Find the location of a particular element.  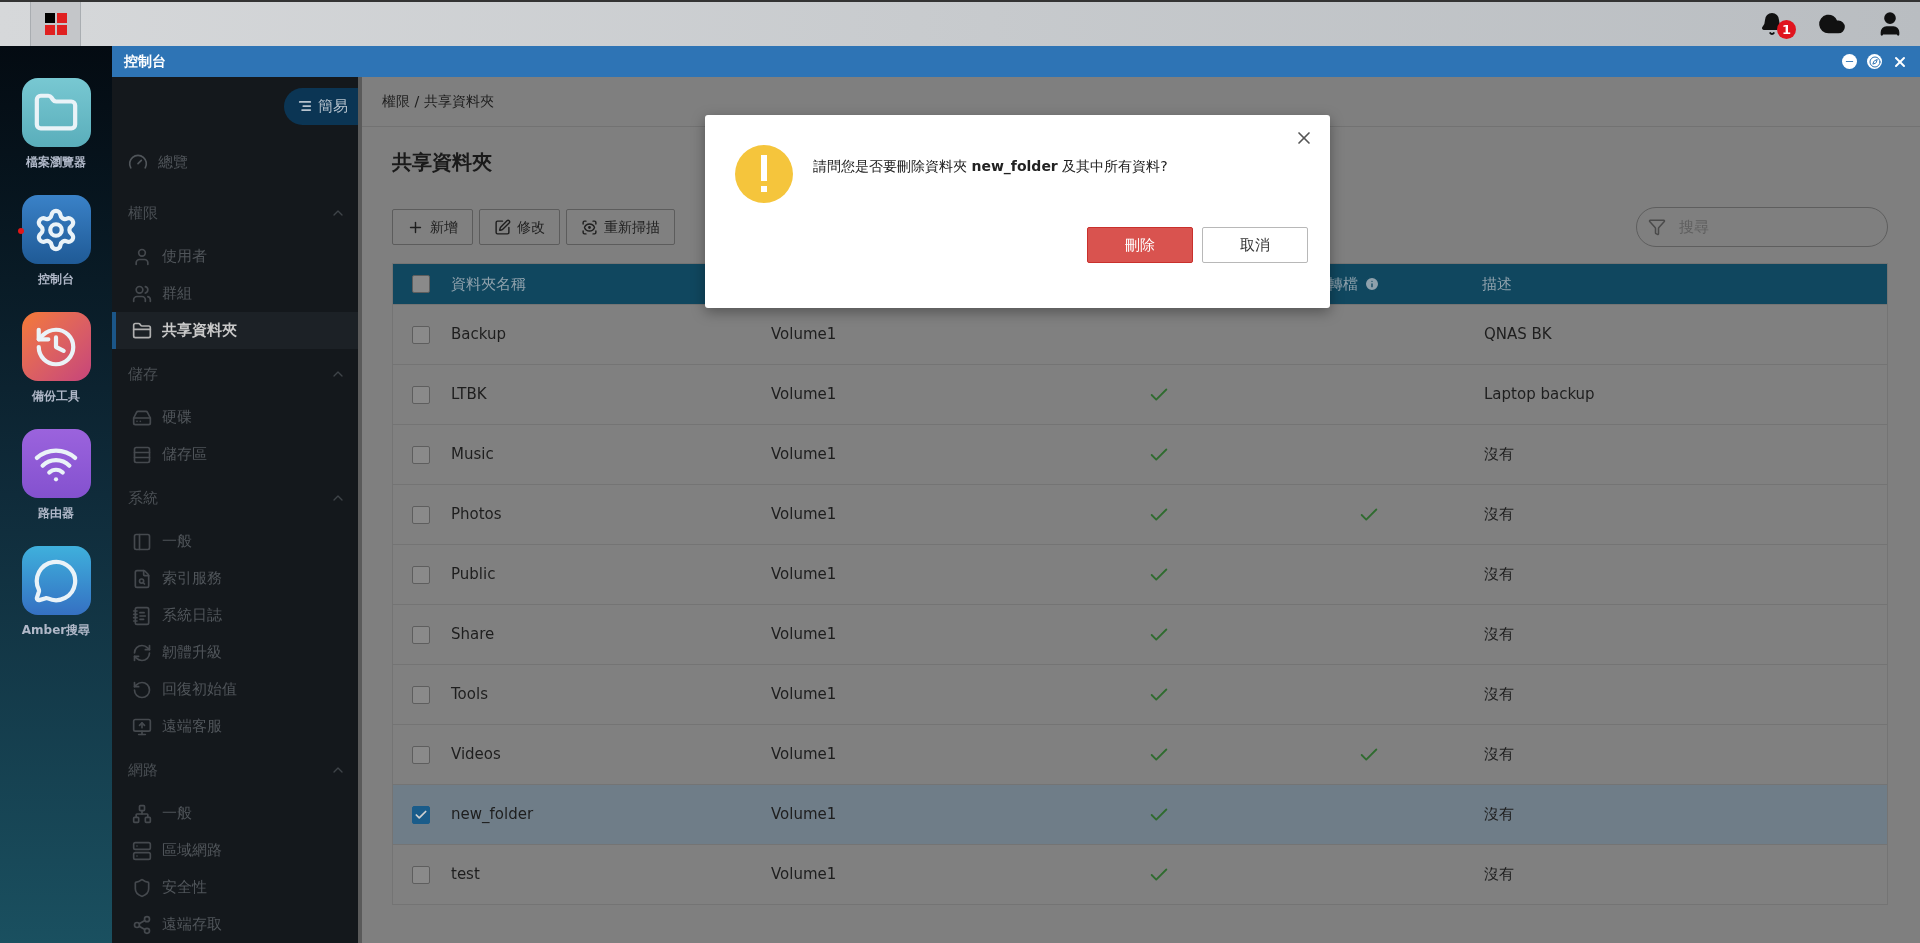

list-icon is located at coordinates (305, 106).